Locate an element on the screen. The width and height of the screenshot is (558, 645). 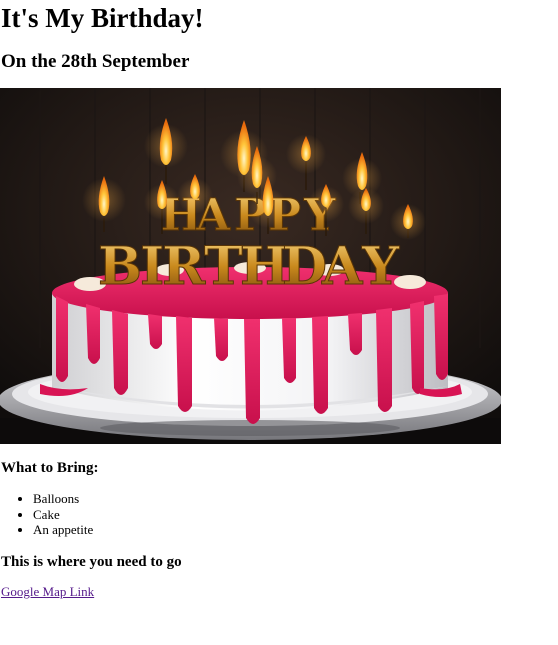
svg-text: Y is located at coordinates (380, 266).